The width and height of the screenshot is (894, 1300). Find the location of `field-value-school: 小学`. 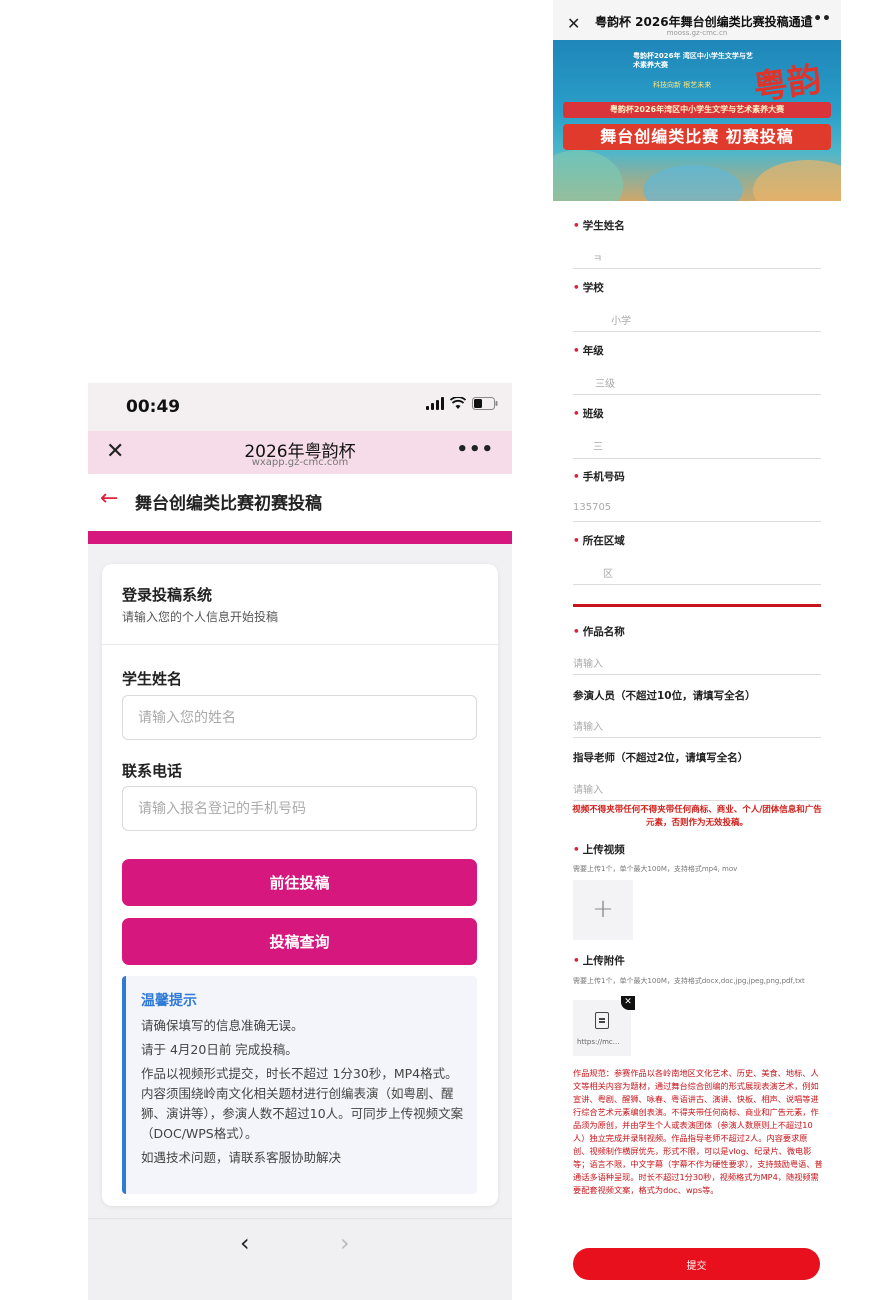

field-value-school: 小学 is located at coordinates (621, 319).